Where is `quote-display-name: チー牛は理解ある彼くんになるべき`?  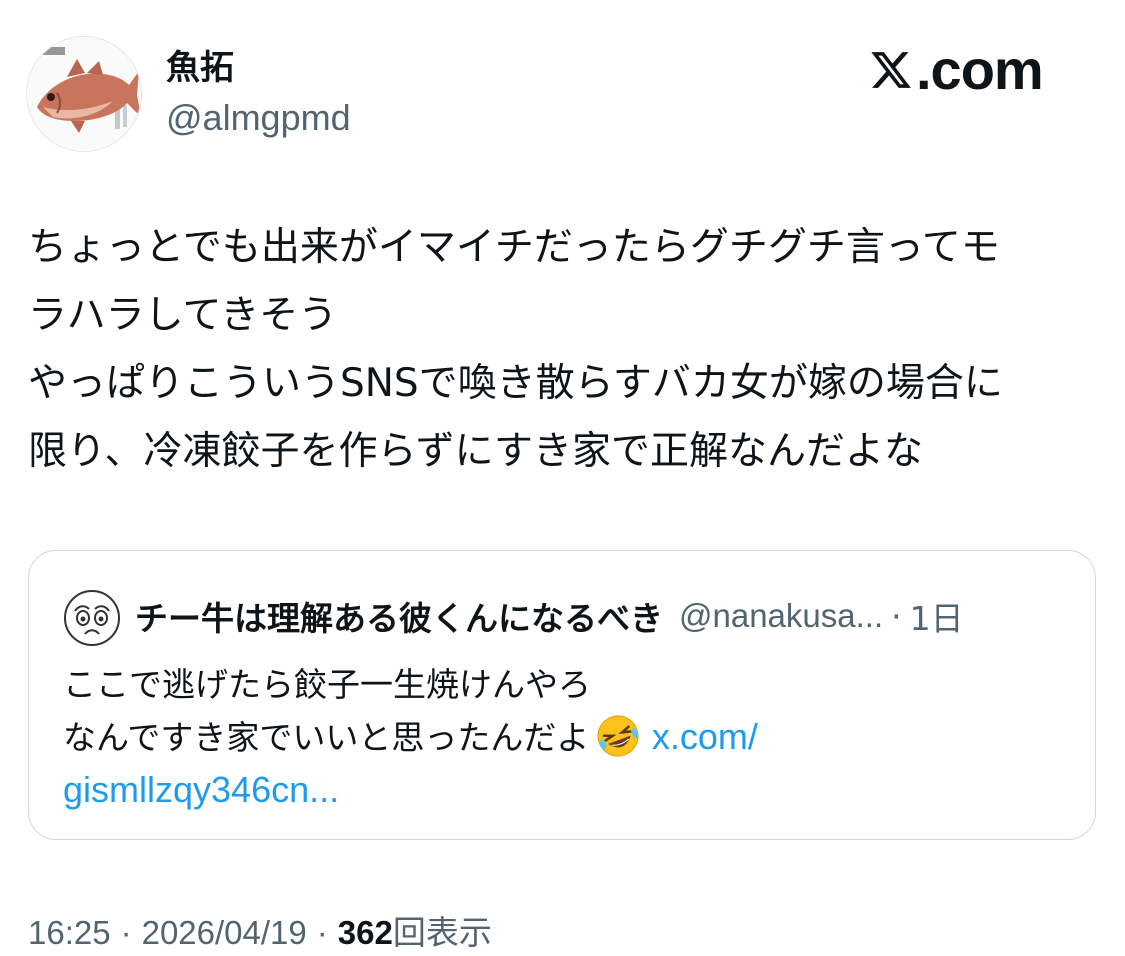 quote-display-name: チー牛は理解ある彼くんになるべき is located at coordinates (399, 616).